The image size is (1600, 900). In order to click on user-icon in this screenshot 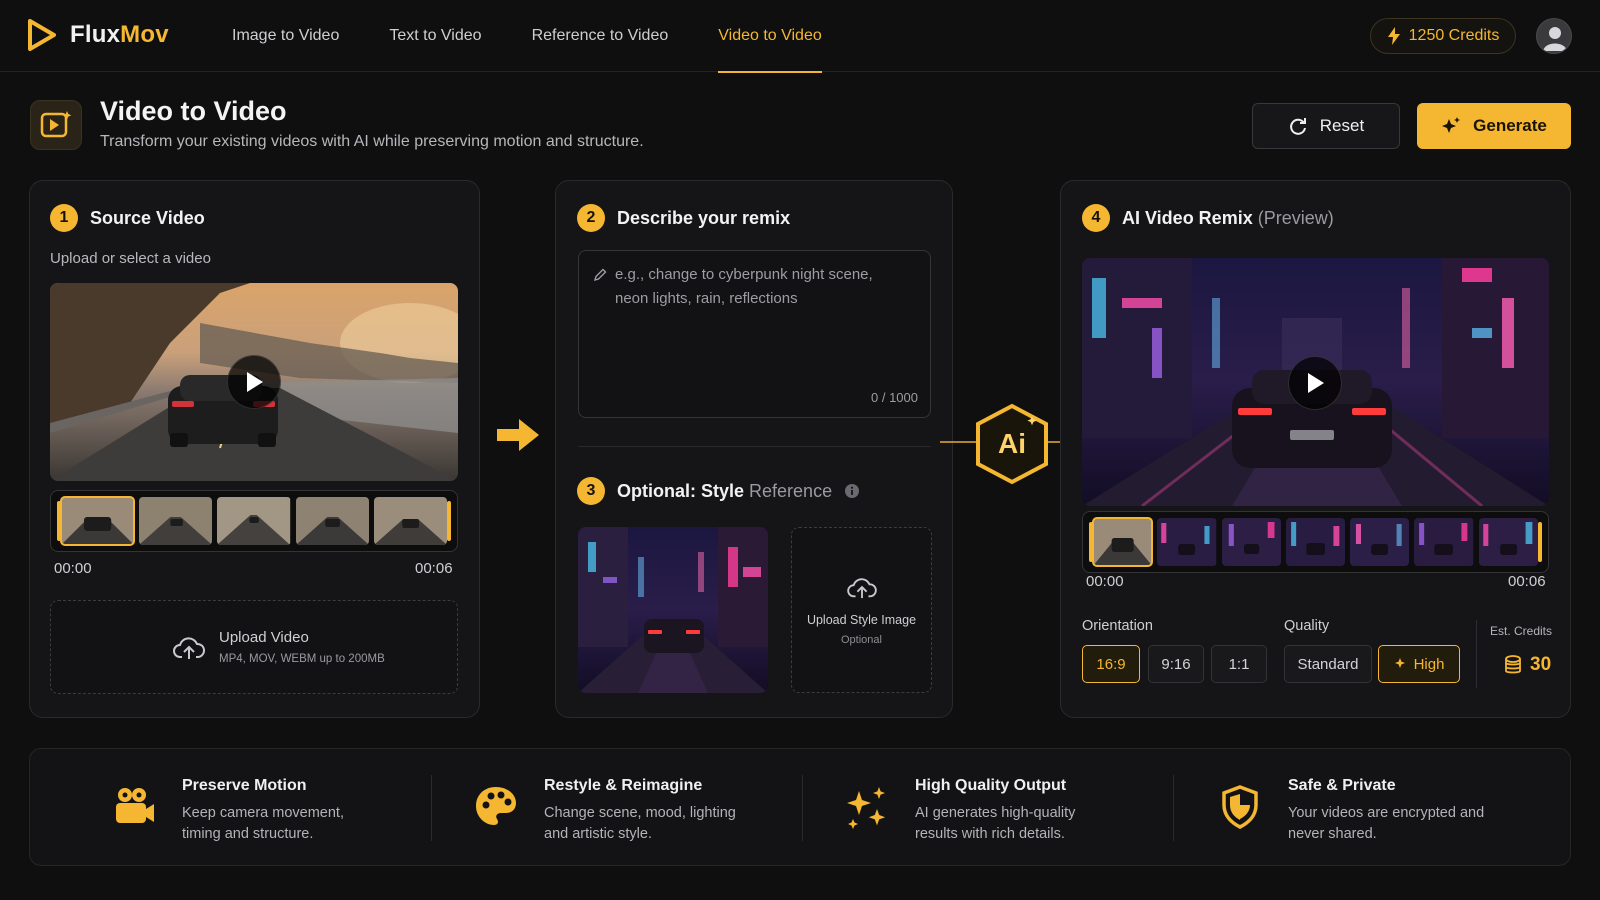, I will do `click(1555, 39)`.